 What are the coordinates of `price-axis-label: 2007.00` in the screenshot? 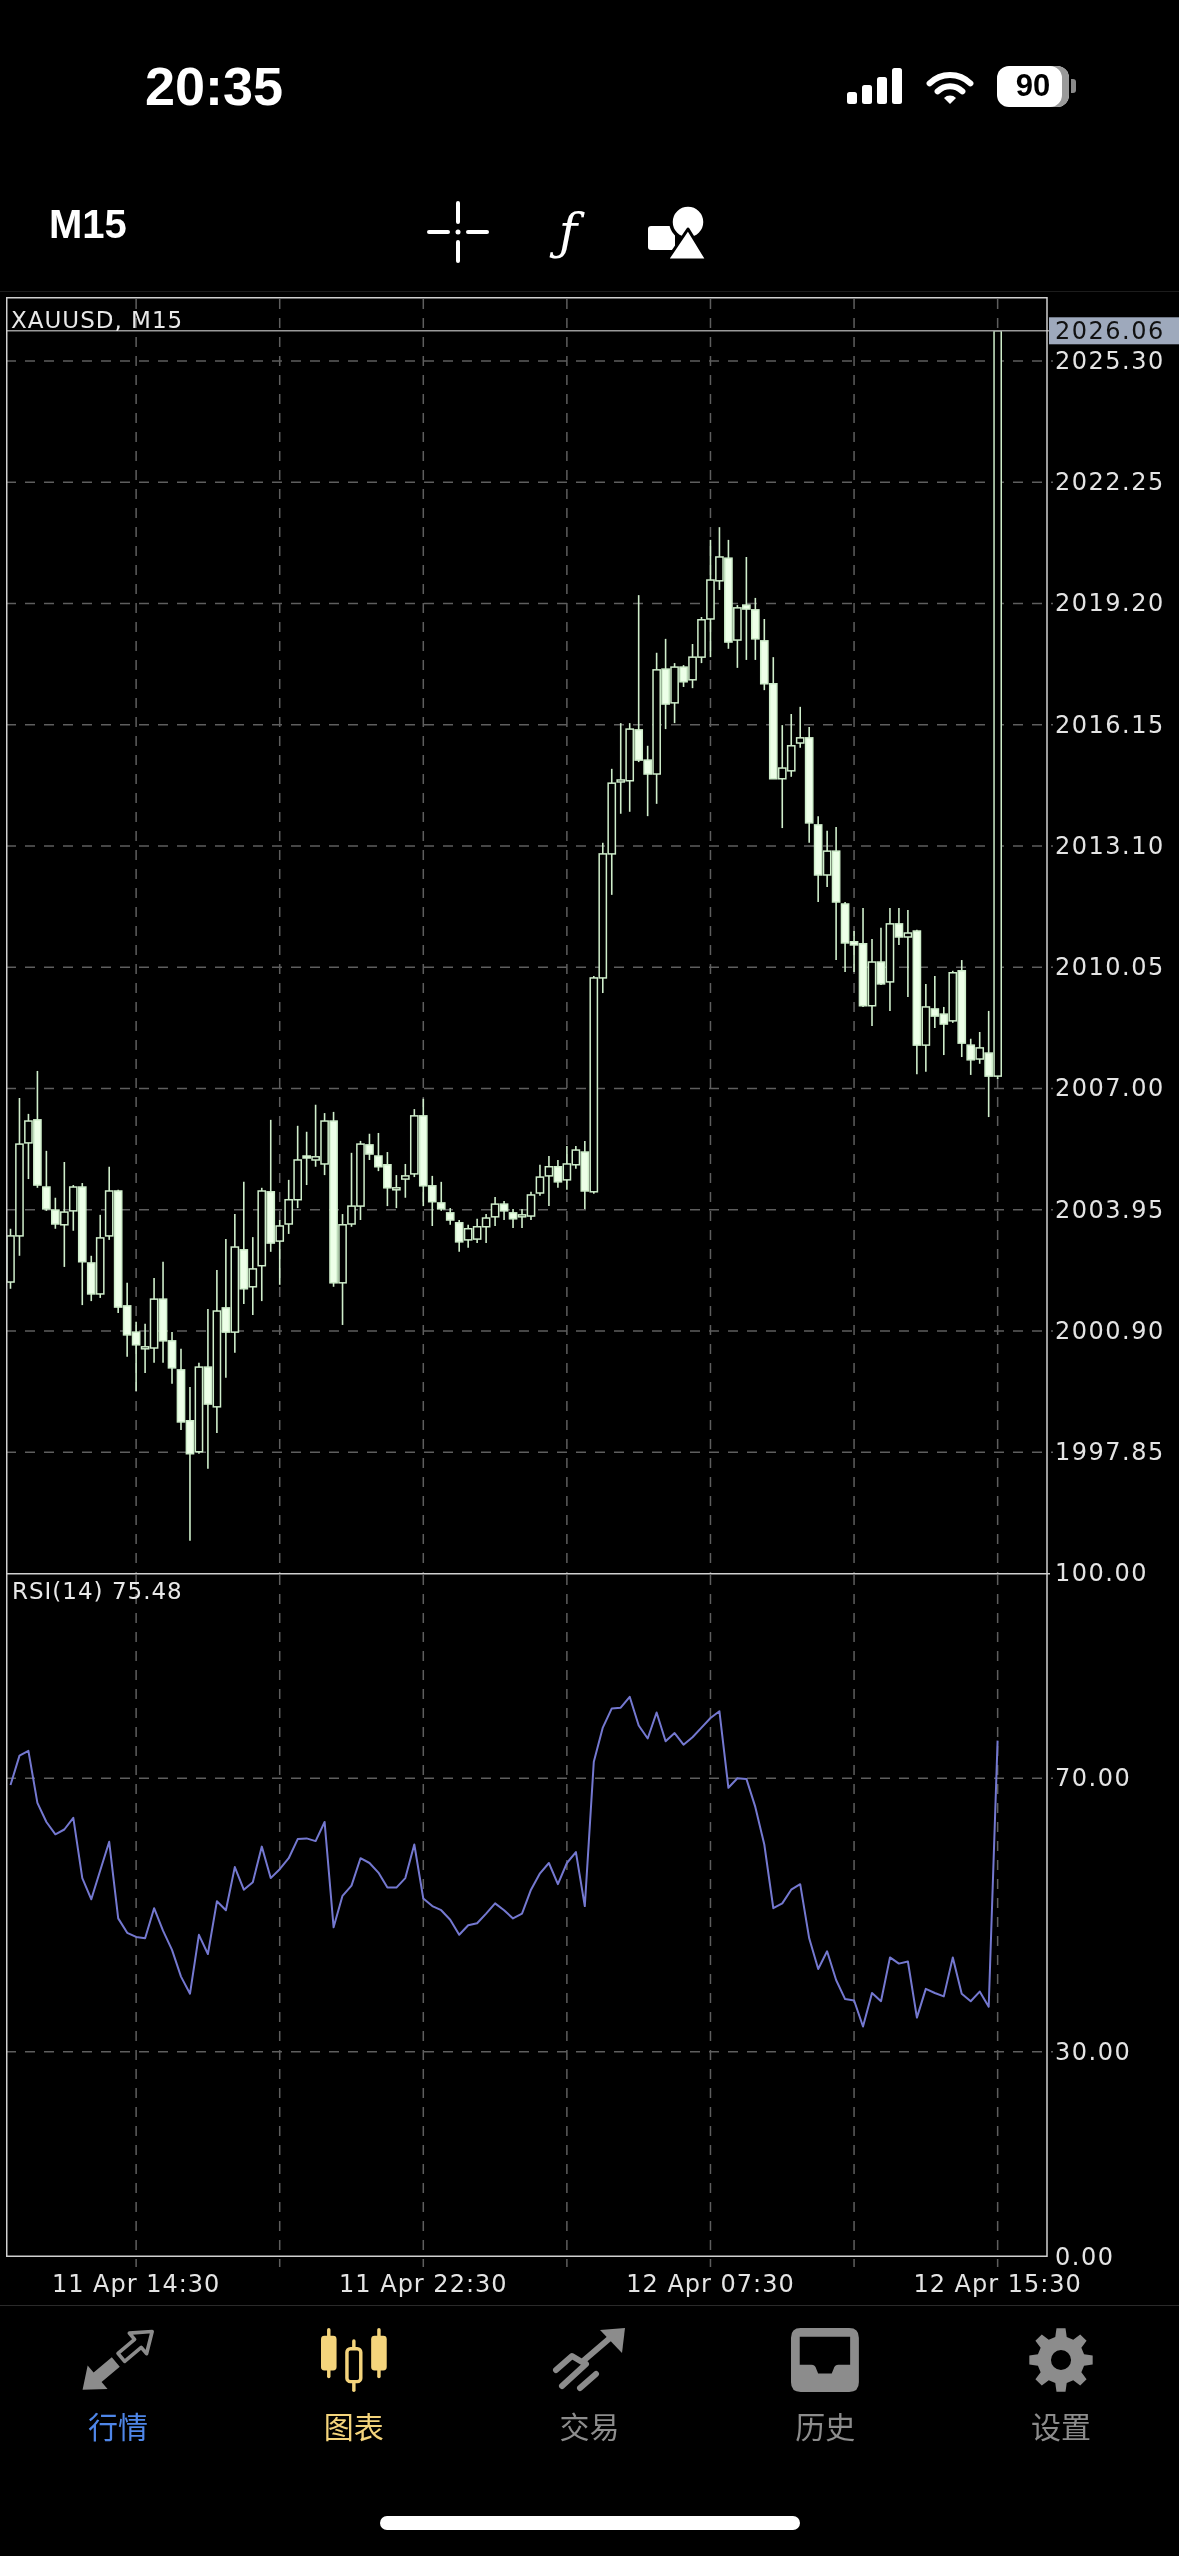 It's located at (1110, 1088).